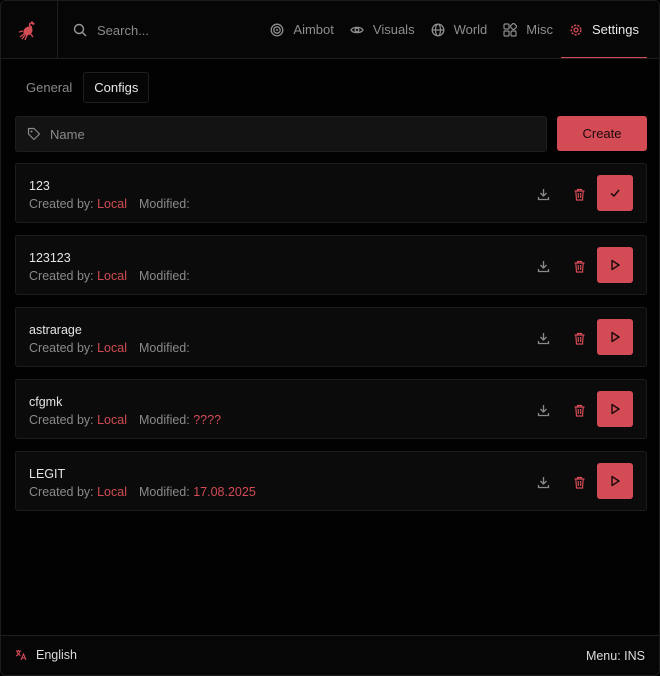 The height and width of the screenshot is (676, 660). What do you see at coordinates (39, 186) in the screenshot?
I see `config-name: 123` at bounding box center [39, 186].